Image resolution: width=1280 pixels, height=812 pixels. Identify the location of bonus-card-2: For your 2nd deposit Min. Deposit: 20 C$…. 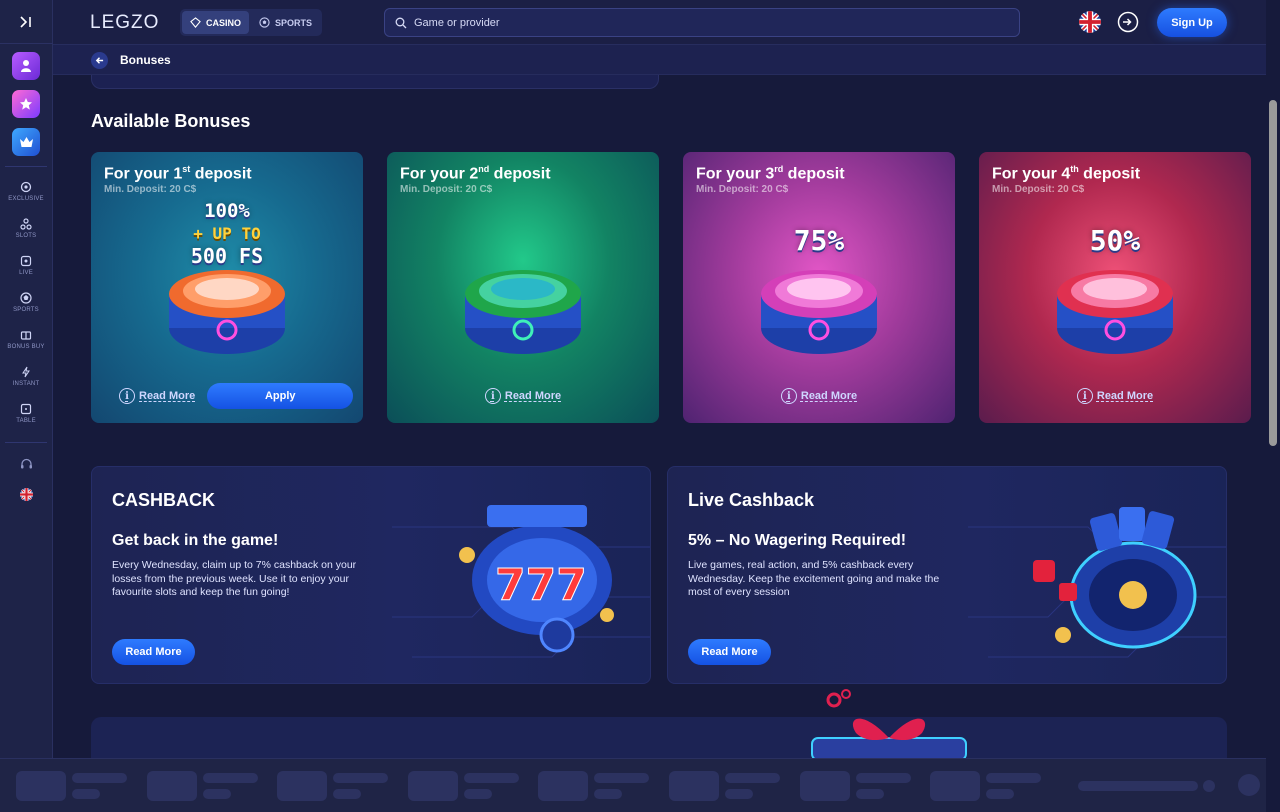
(523, 287).